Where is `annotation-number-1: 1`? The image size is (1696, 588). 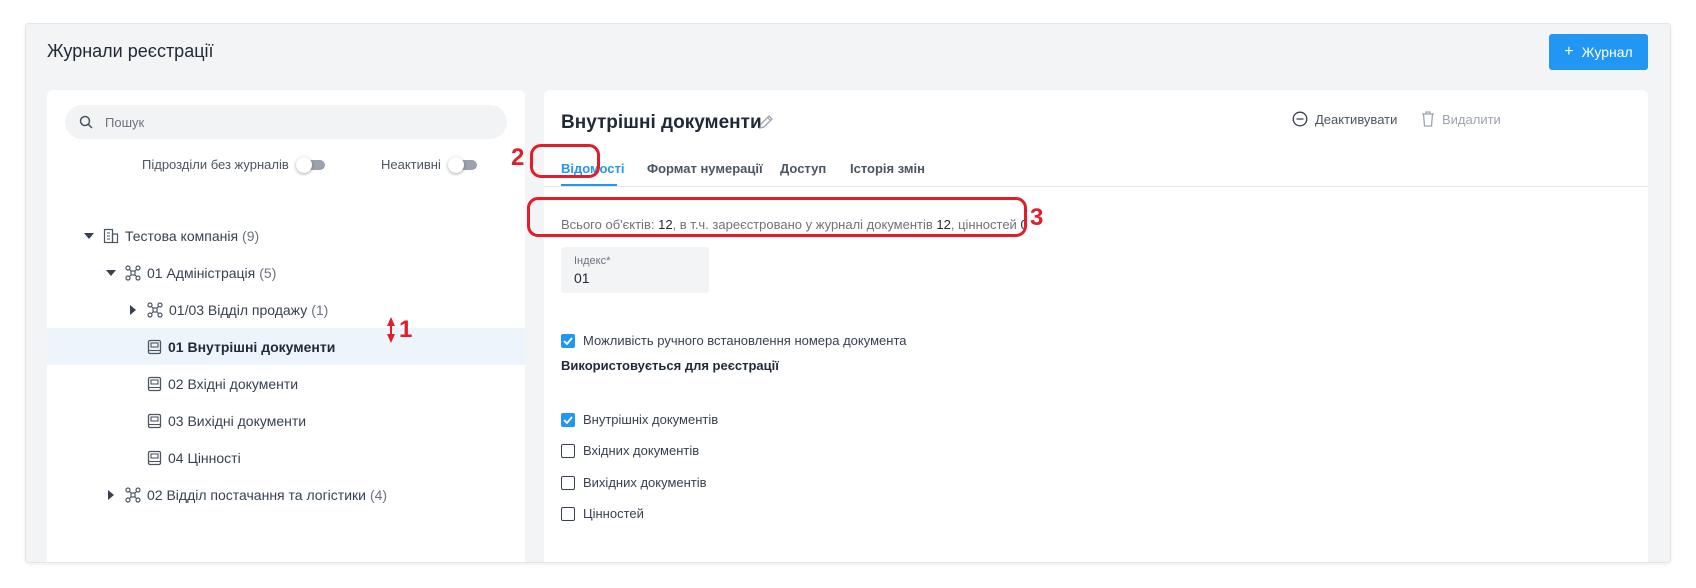 annotation-number-1: 1 is located at coordinates (406, 329).